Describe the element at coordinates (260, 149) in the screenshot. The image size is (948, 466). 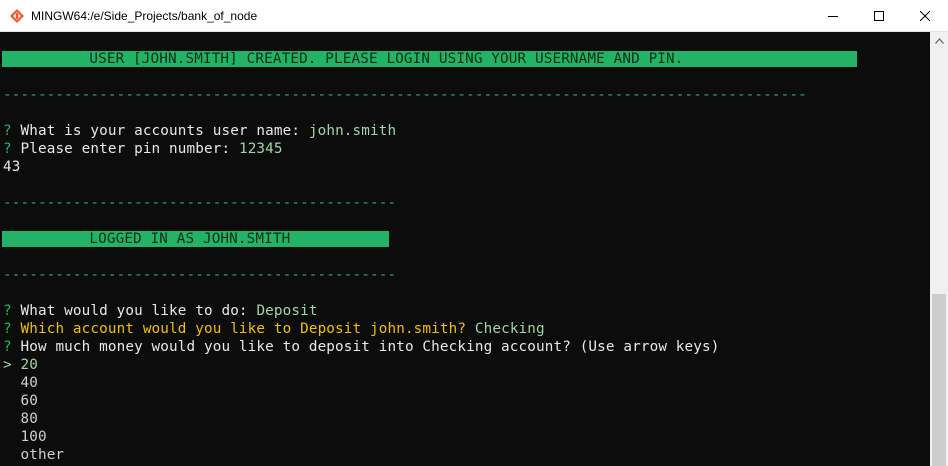
I see `pin-answer: 12345` at that location.